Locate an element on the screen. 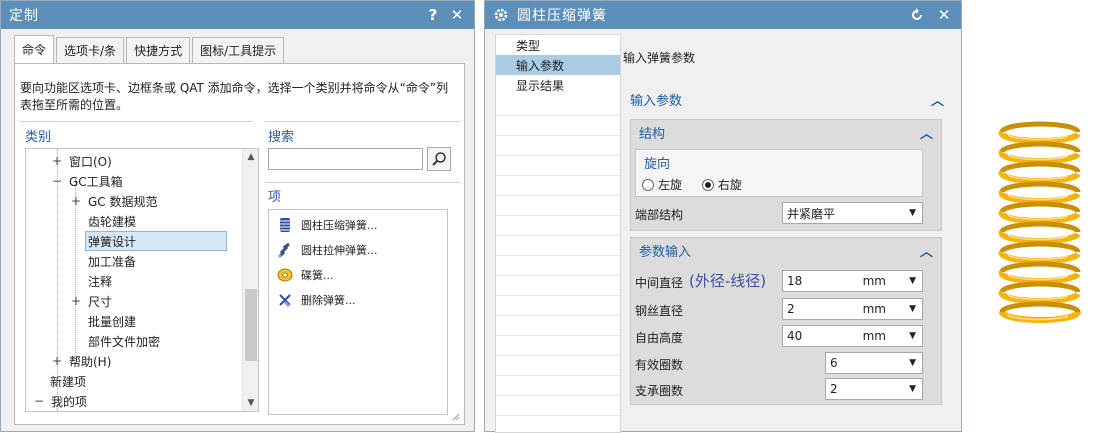 This screenshot has width=1116, height=433. tree-item: 新建项 is located at coordinates (68, 381).